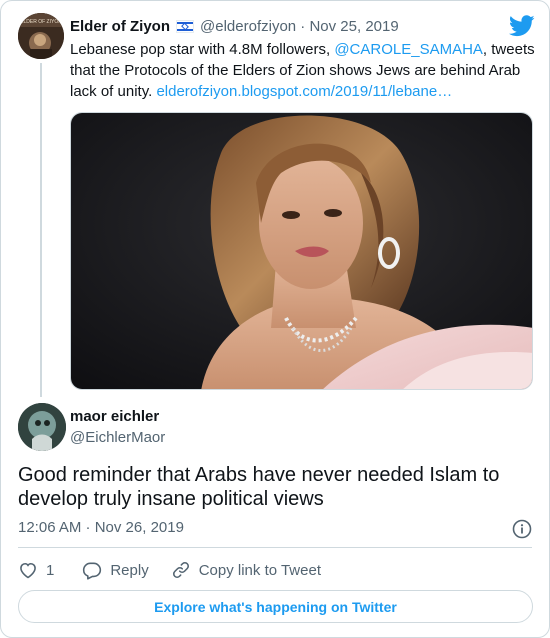 This screenshot has width=550, height=638. What do you see at coordinates (50, 570) in the screenshot?
I see `like-count: 1` at bounding box center [50, 570].